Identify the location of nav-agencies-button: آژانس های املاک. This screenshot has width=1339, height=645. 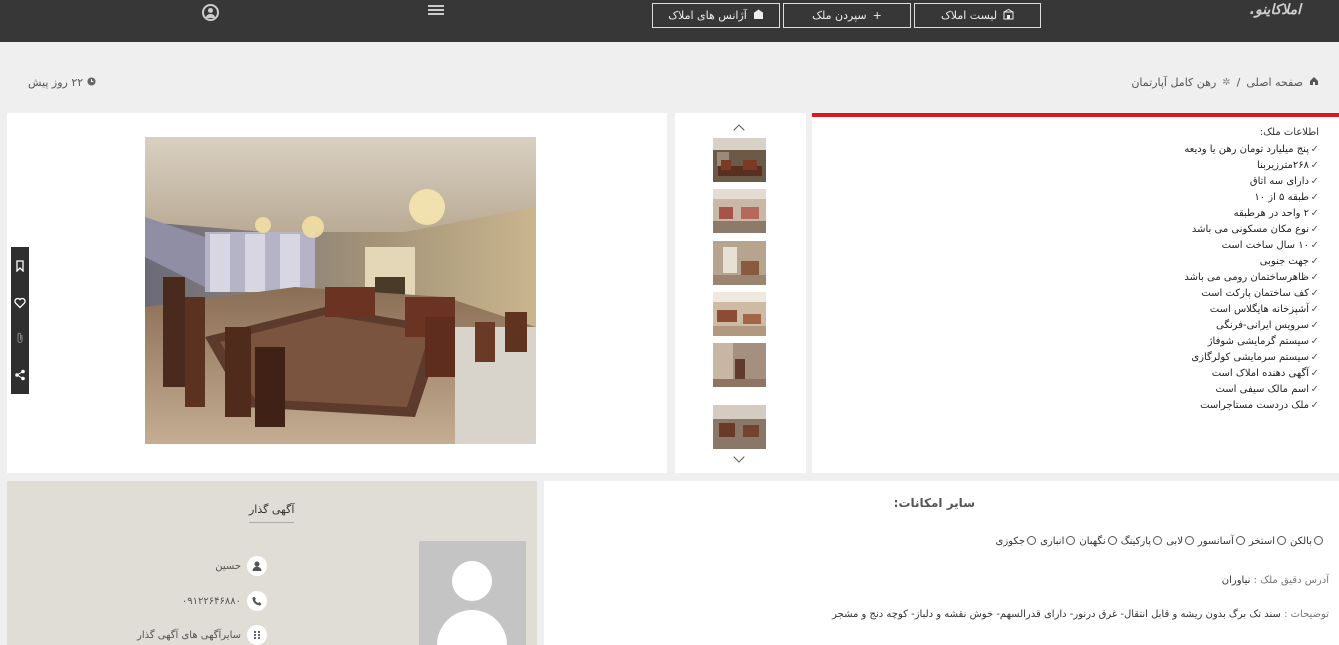
(716, 15).